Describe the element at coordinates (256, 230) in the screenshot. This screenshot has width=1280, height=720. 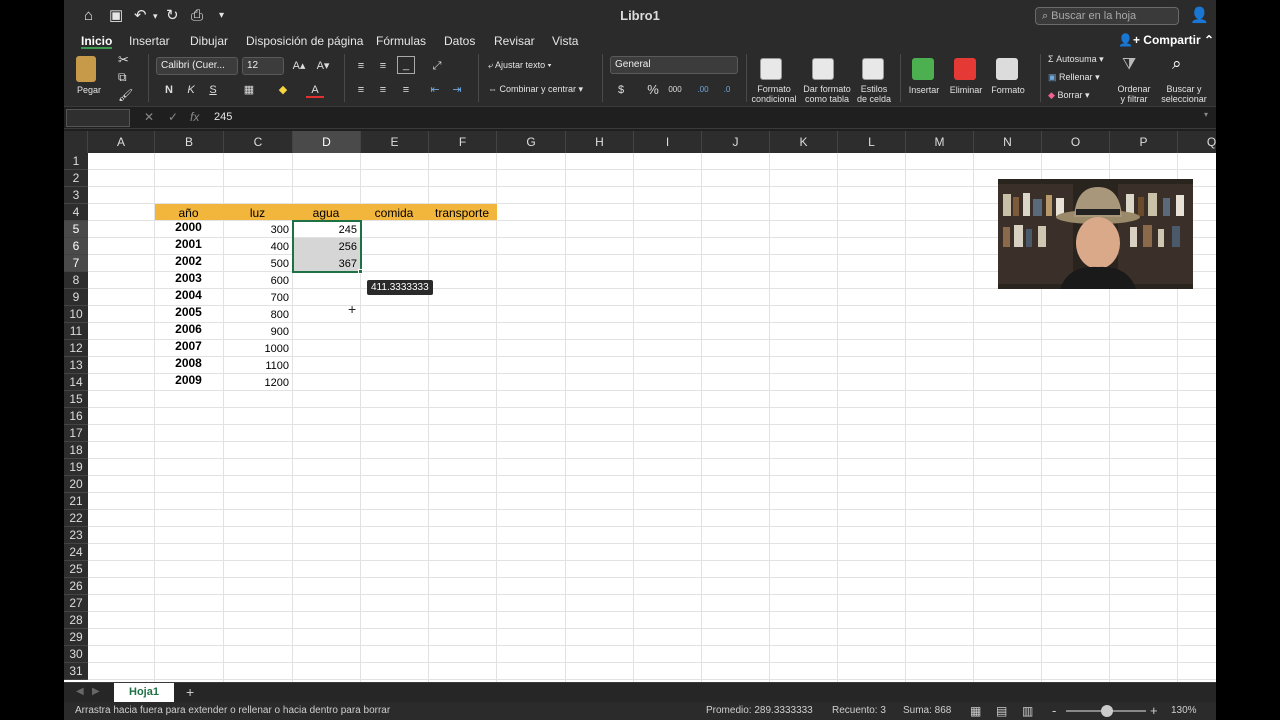
I see `luz-cell: 300` at that location.